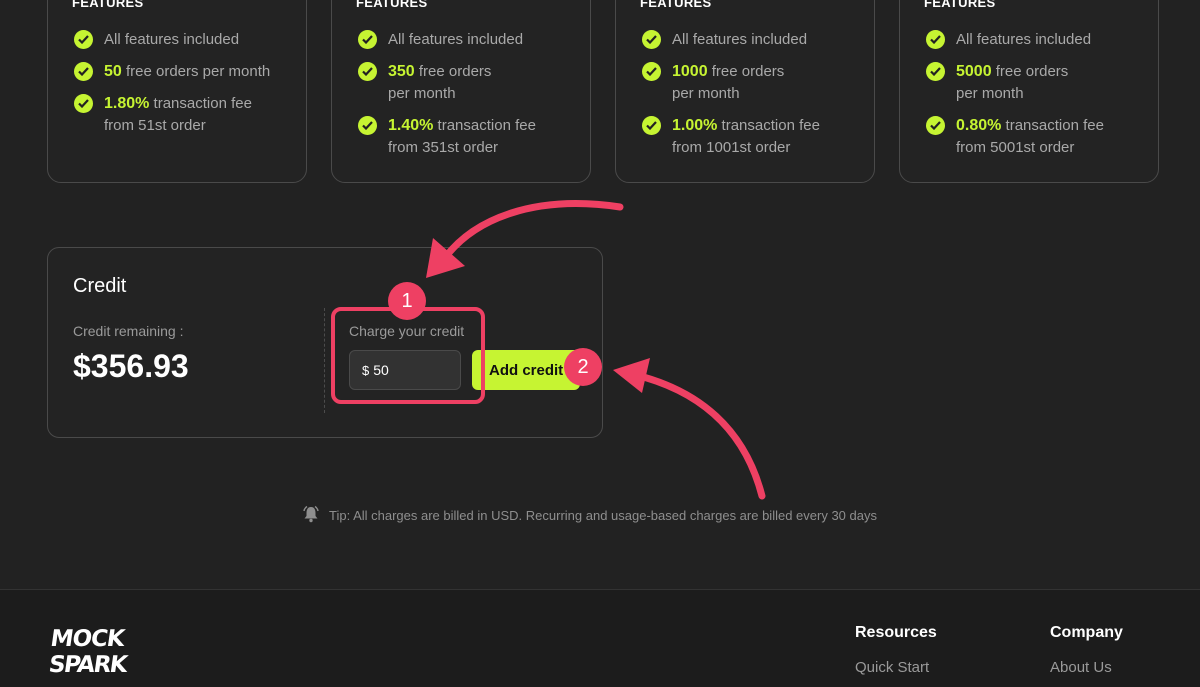  I want to click on footer-column-resources: Resources Quick Start, so click(896, 650).